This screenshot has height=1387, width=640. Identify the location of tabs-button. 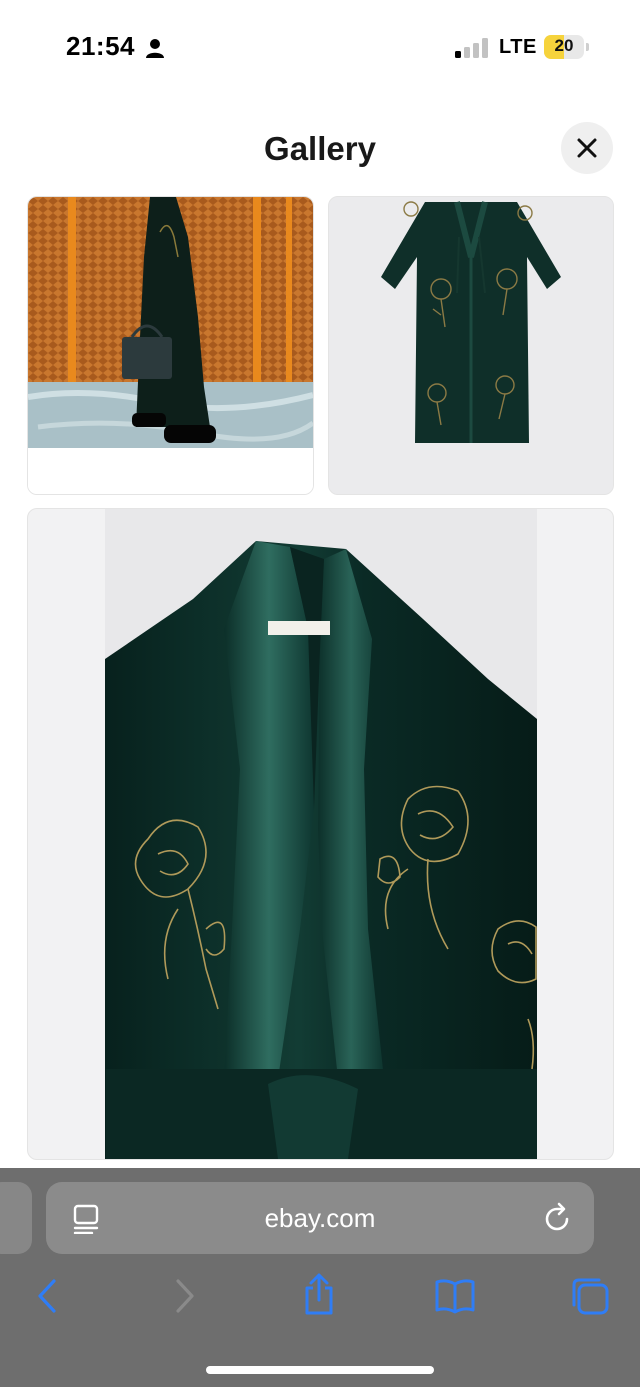
(590, 1298).